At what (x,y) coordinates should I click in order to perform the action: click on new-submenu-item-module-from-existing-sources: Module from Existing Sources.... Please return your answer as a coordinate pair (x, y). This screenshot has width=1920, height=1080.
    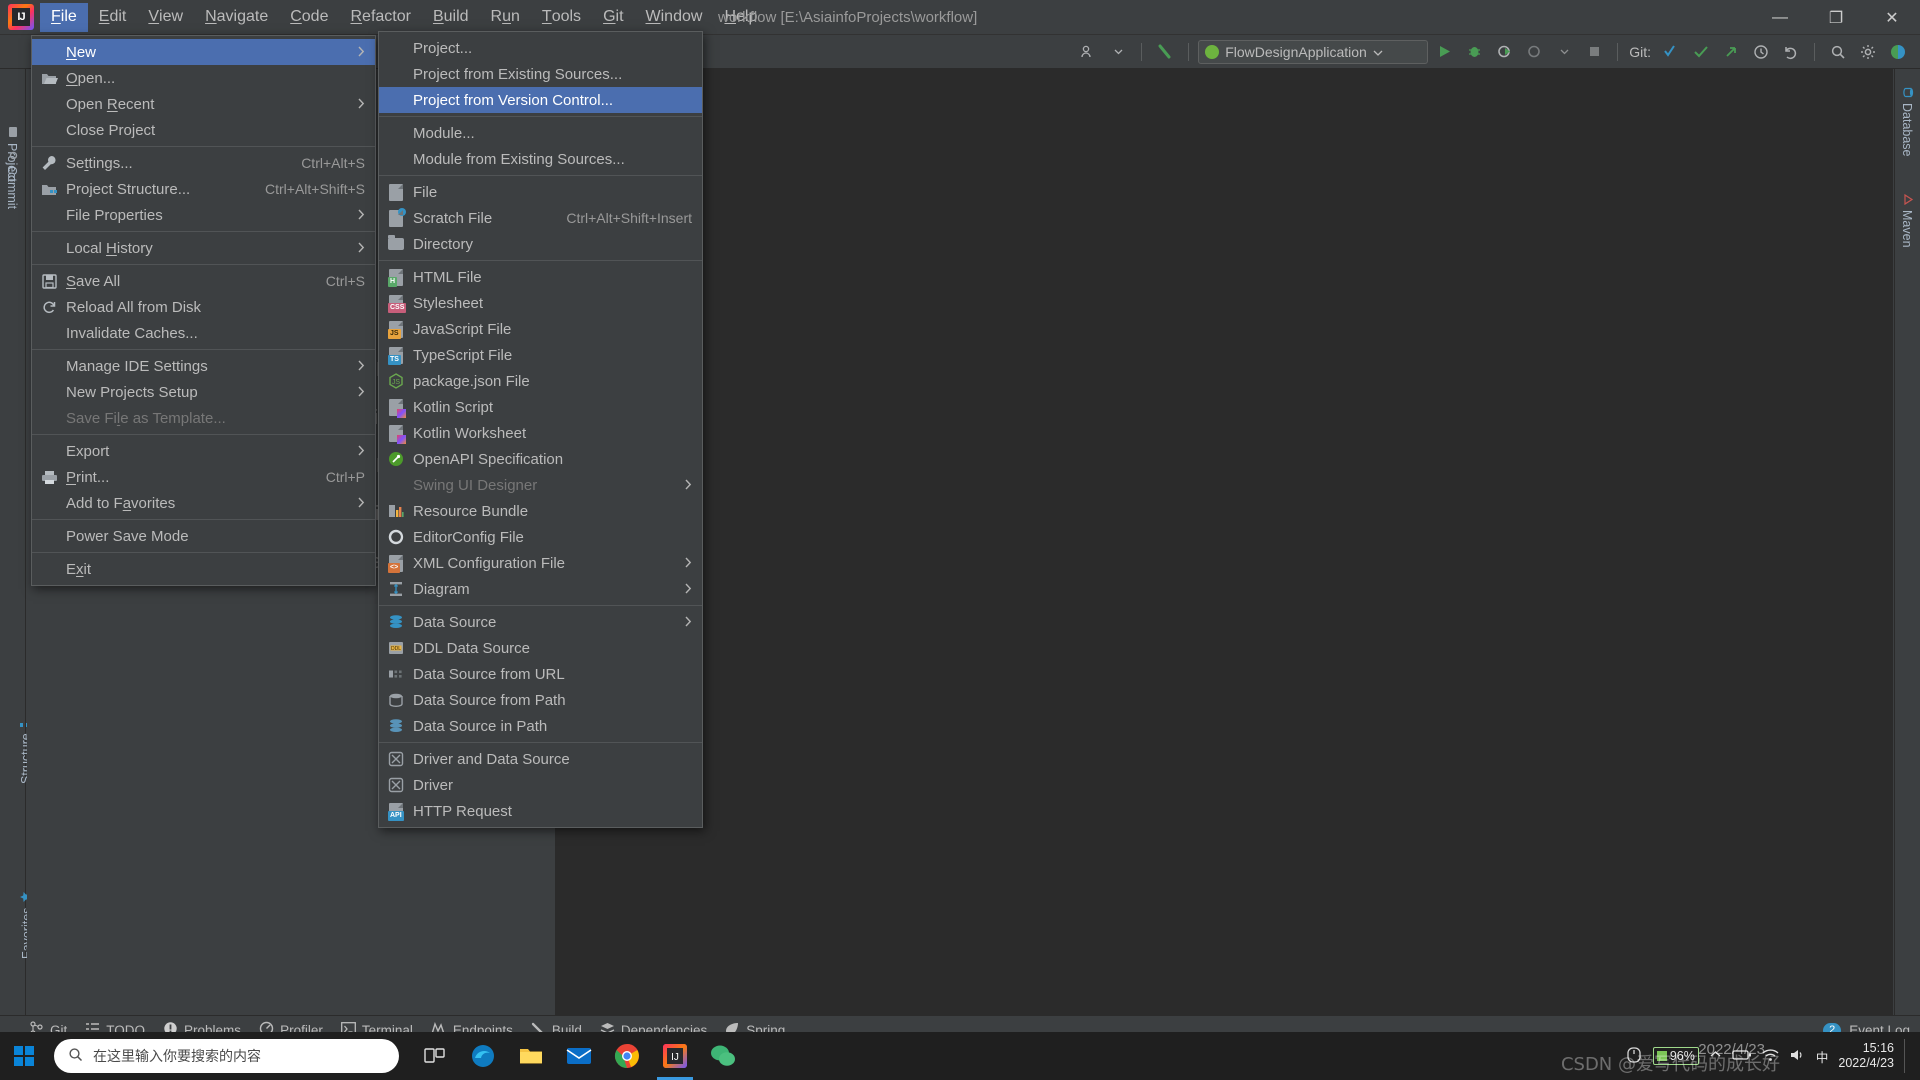
    Looking at the image, I should click on (540, 159).